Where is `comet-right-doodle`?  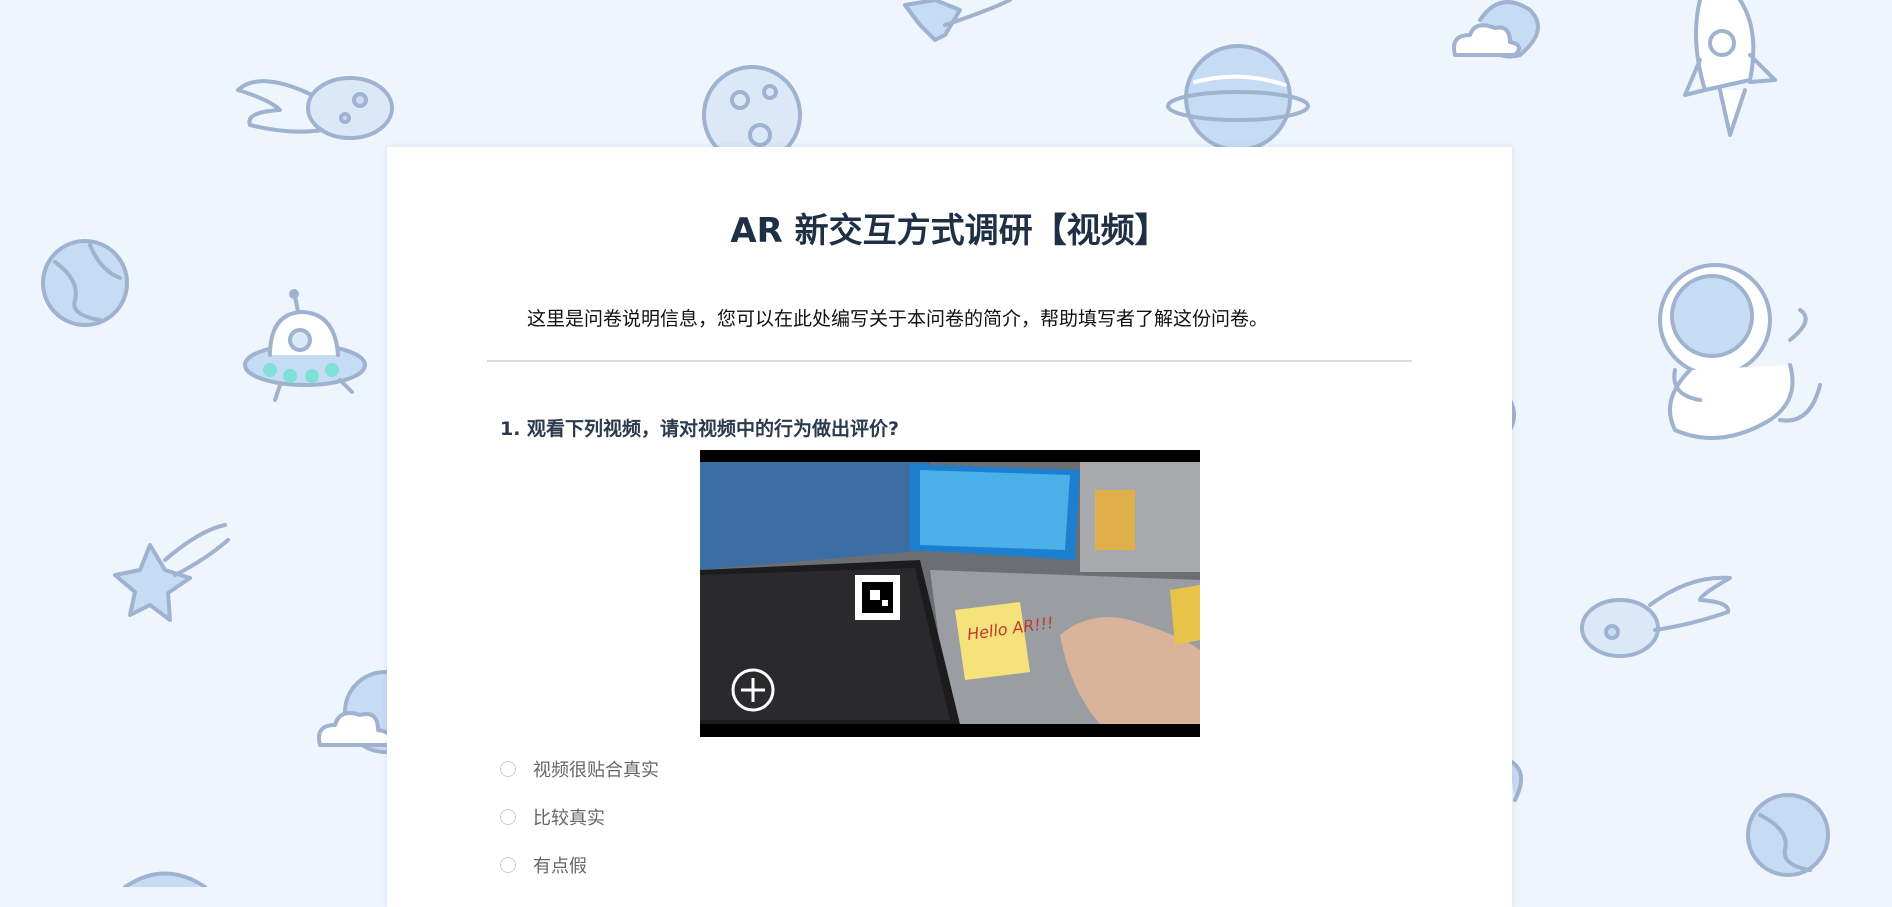 comet-right-doodle is located at coordinates (1656, 616).